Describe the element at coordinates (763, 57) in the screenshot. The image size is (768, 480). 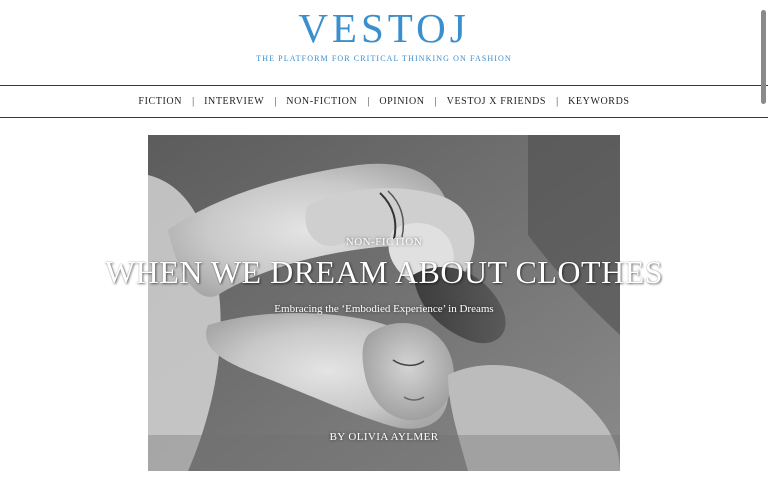
I see `scrollbar-thumb` at that location.